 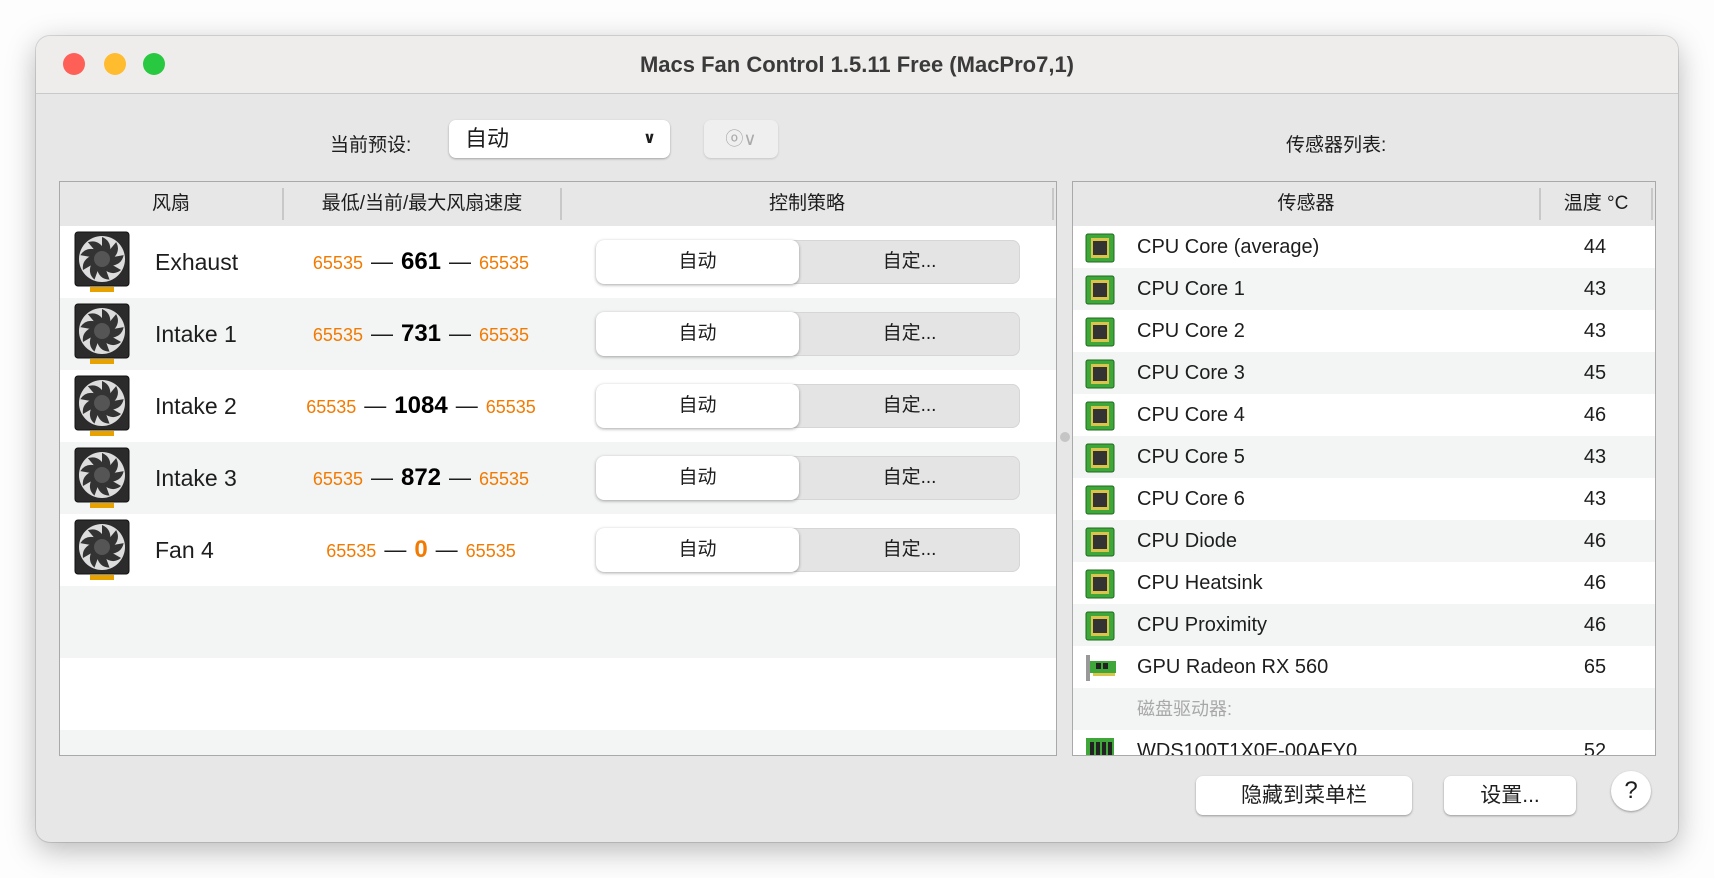 What do you see at coordinates (1364, 709) in the screenshot?
I see `sensor-section-header: 磁盘驱动器:` at bounding box center [1364, 709].